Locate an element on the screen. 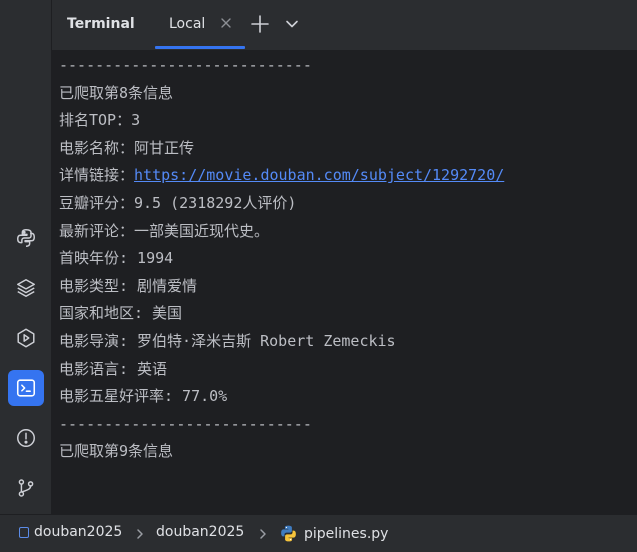 The image size is (637, 552). terminal-line: 最新评论：一部美国近现代史。 is located at coordinates (164, 230).